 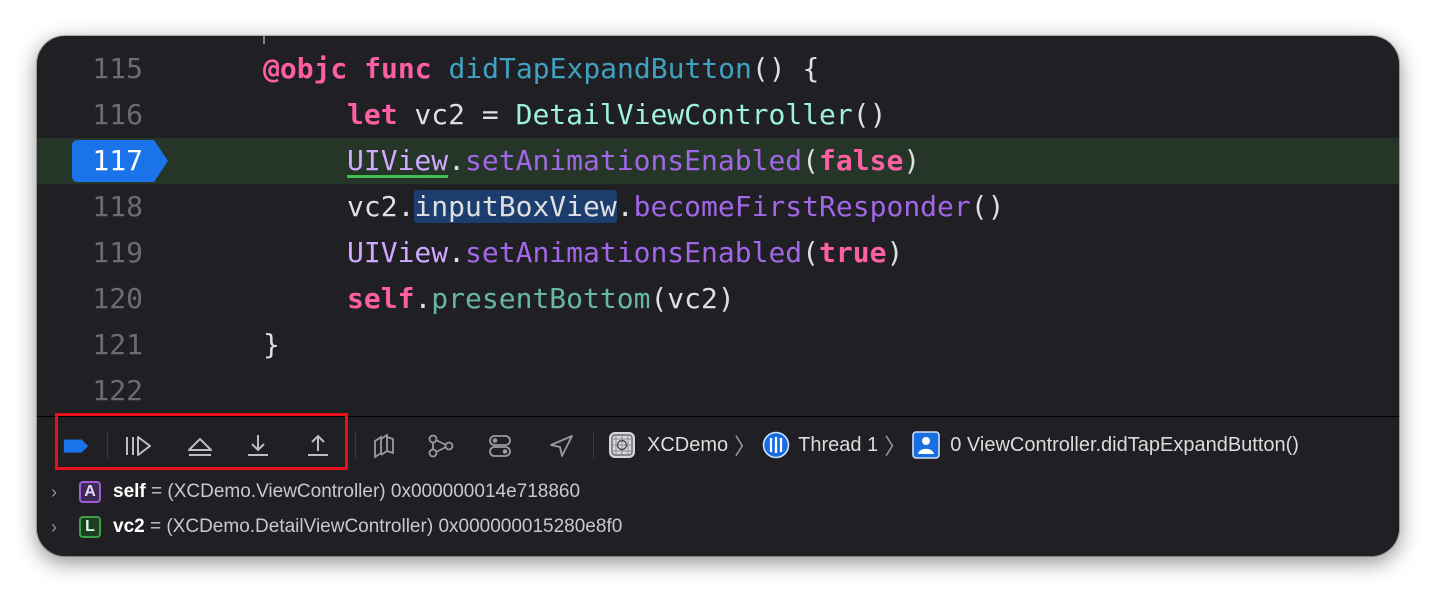 What do you see at coordinates (785, 68) in the screenshot?
I see `code-token: () {` at bounding box center [785, 68].